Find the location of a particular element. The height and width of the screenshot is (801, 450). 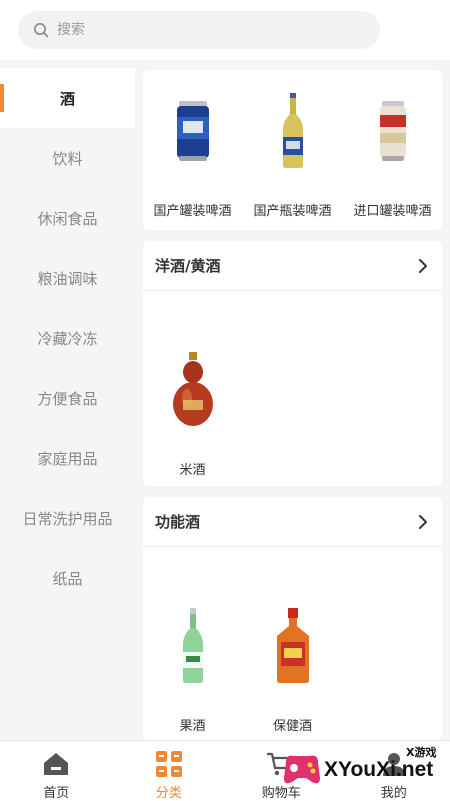

tab-label: 分类 is located at coordinates (169, 791).